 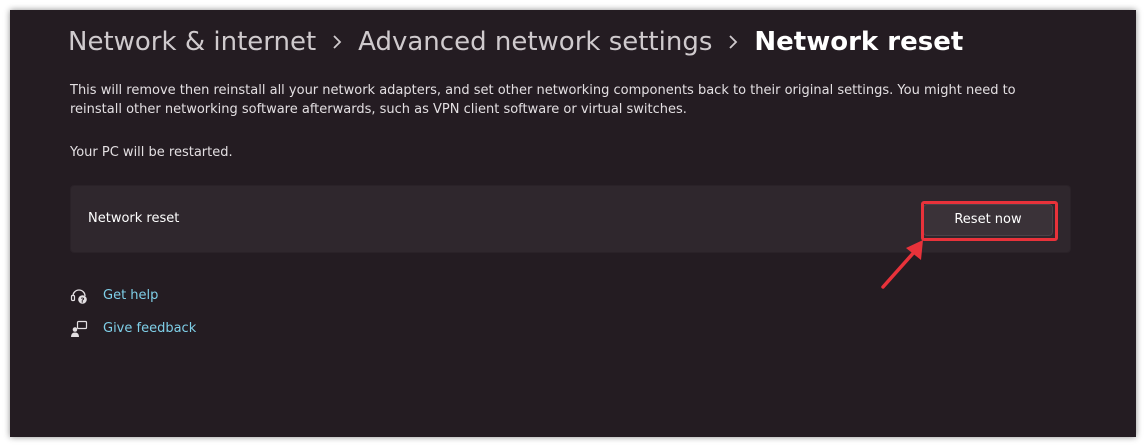 I want to click on reset-now-button: Reset now, so click(x=988, y=220).